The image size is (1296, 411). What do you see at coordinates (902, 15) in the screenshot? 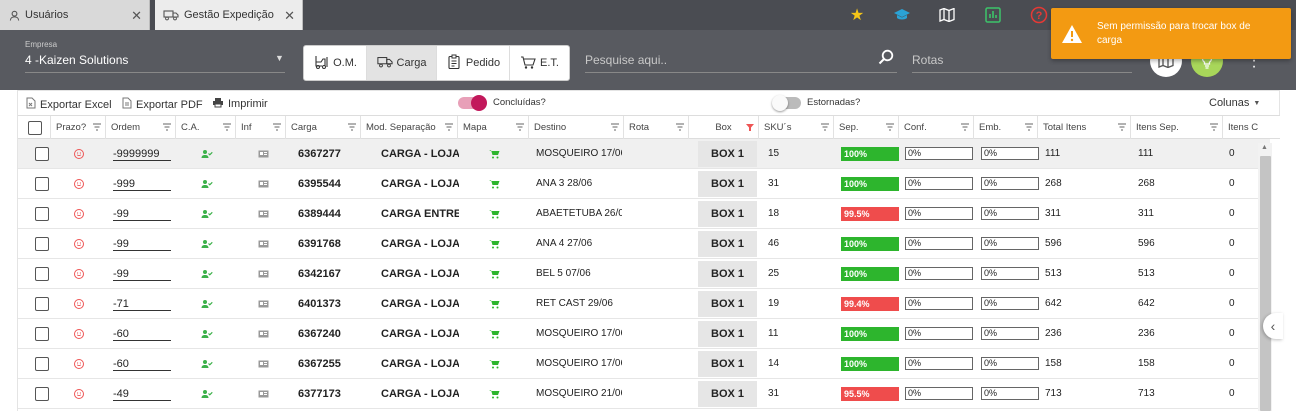
I see `graduation-cap-icon` at bounding box center [902, 15].